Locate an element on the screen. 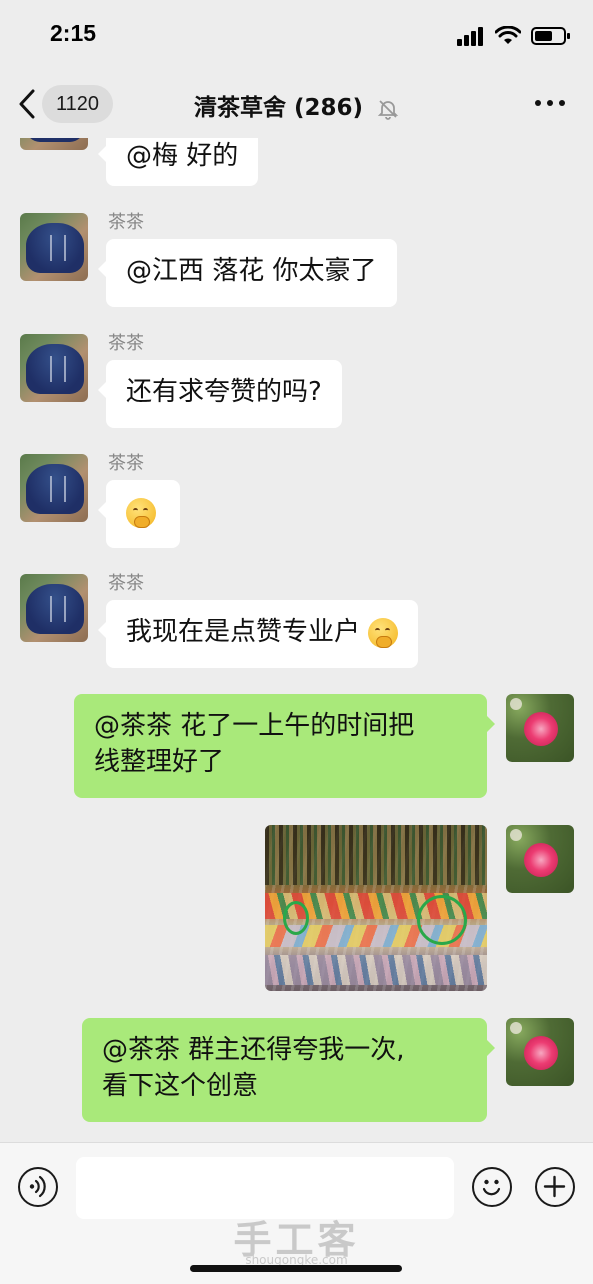  message-bubble-outgoing: @茶茶 群主还得夸我一次, 看下这个创意 is located at coordinates (288, 1070).